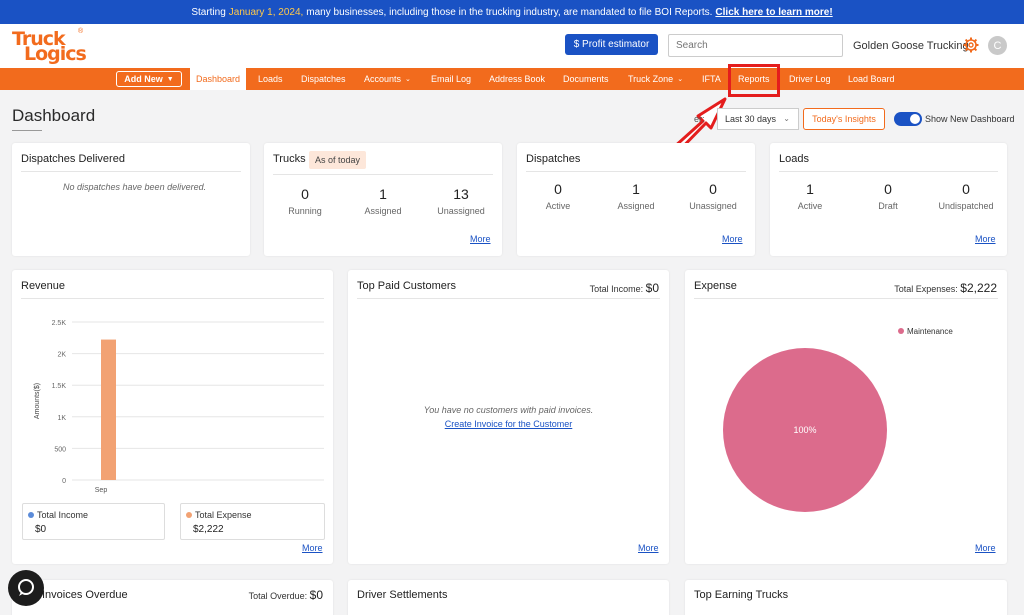 The image size is (1024, 615). What do you see at coordinates (970, 119) in the screenshot?
I see `toggle-label: Show New Dashboard` at bounding box center [970, 119].